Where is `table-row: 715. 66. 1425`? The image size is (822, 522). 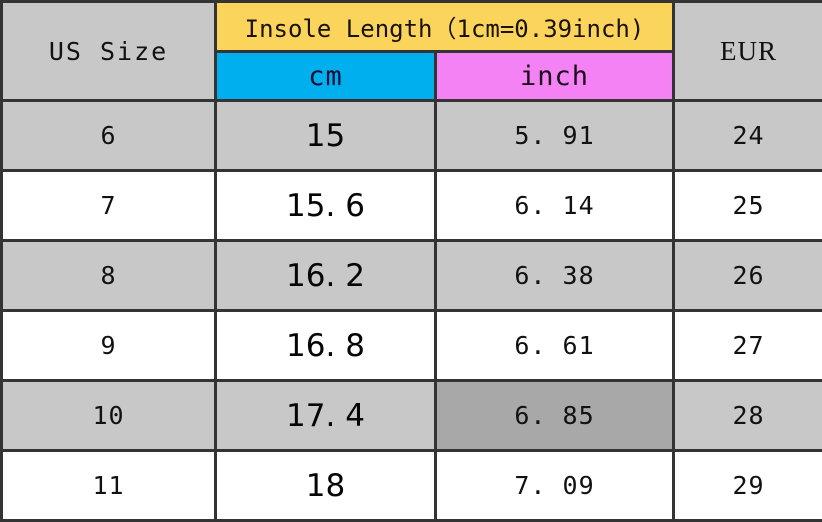
table-row: 715. 66. 1425 is located at coordinates (412, 206).